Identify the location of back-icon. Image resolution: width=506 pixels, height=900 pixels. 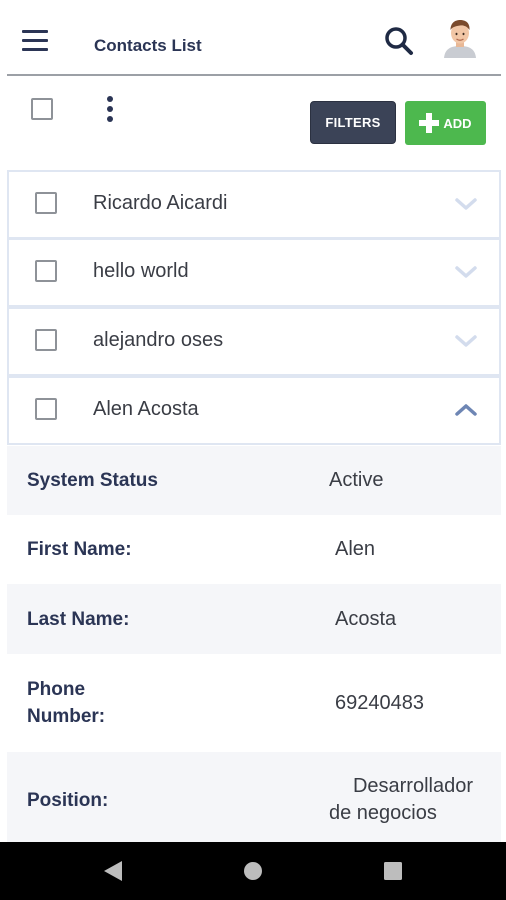
(113, 871).